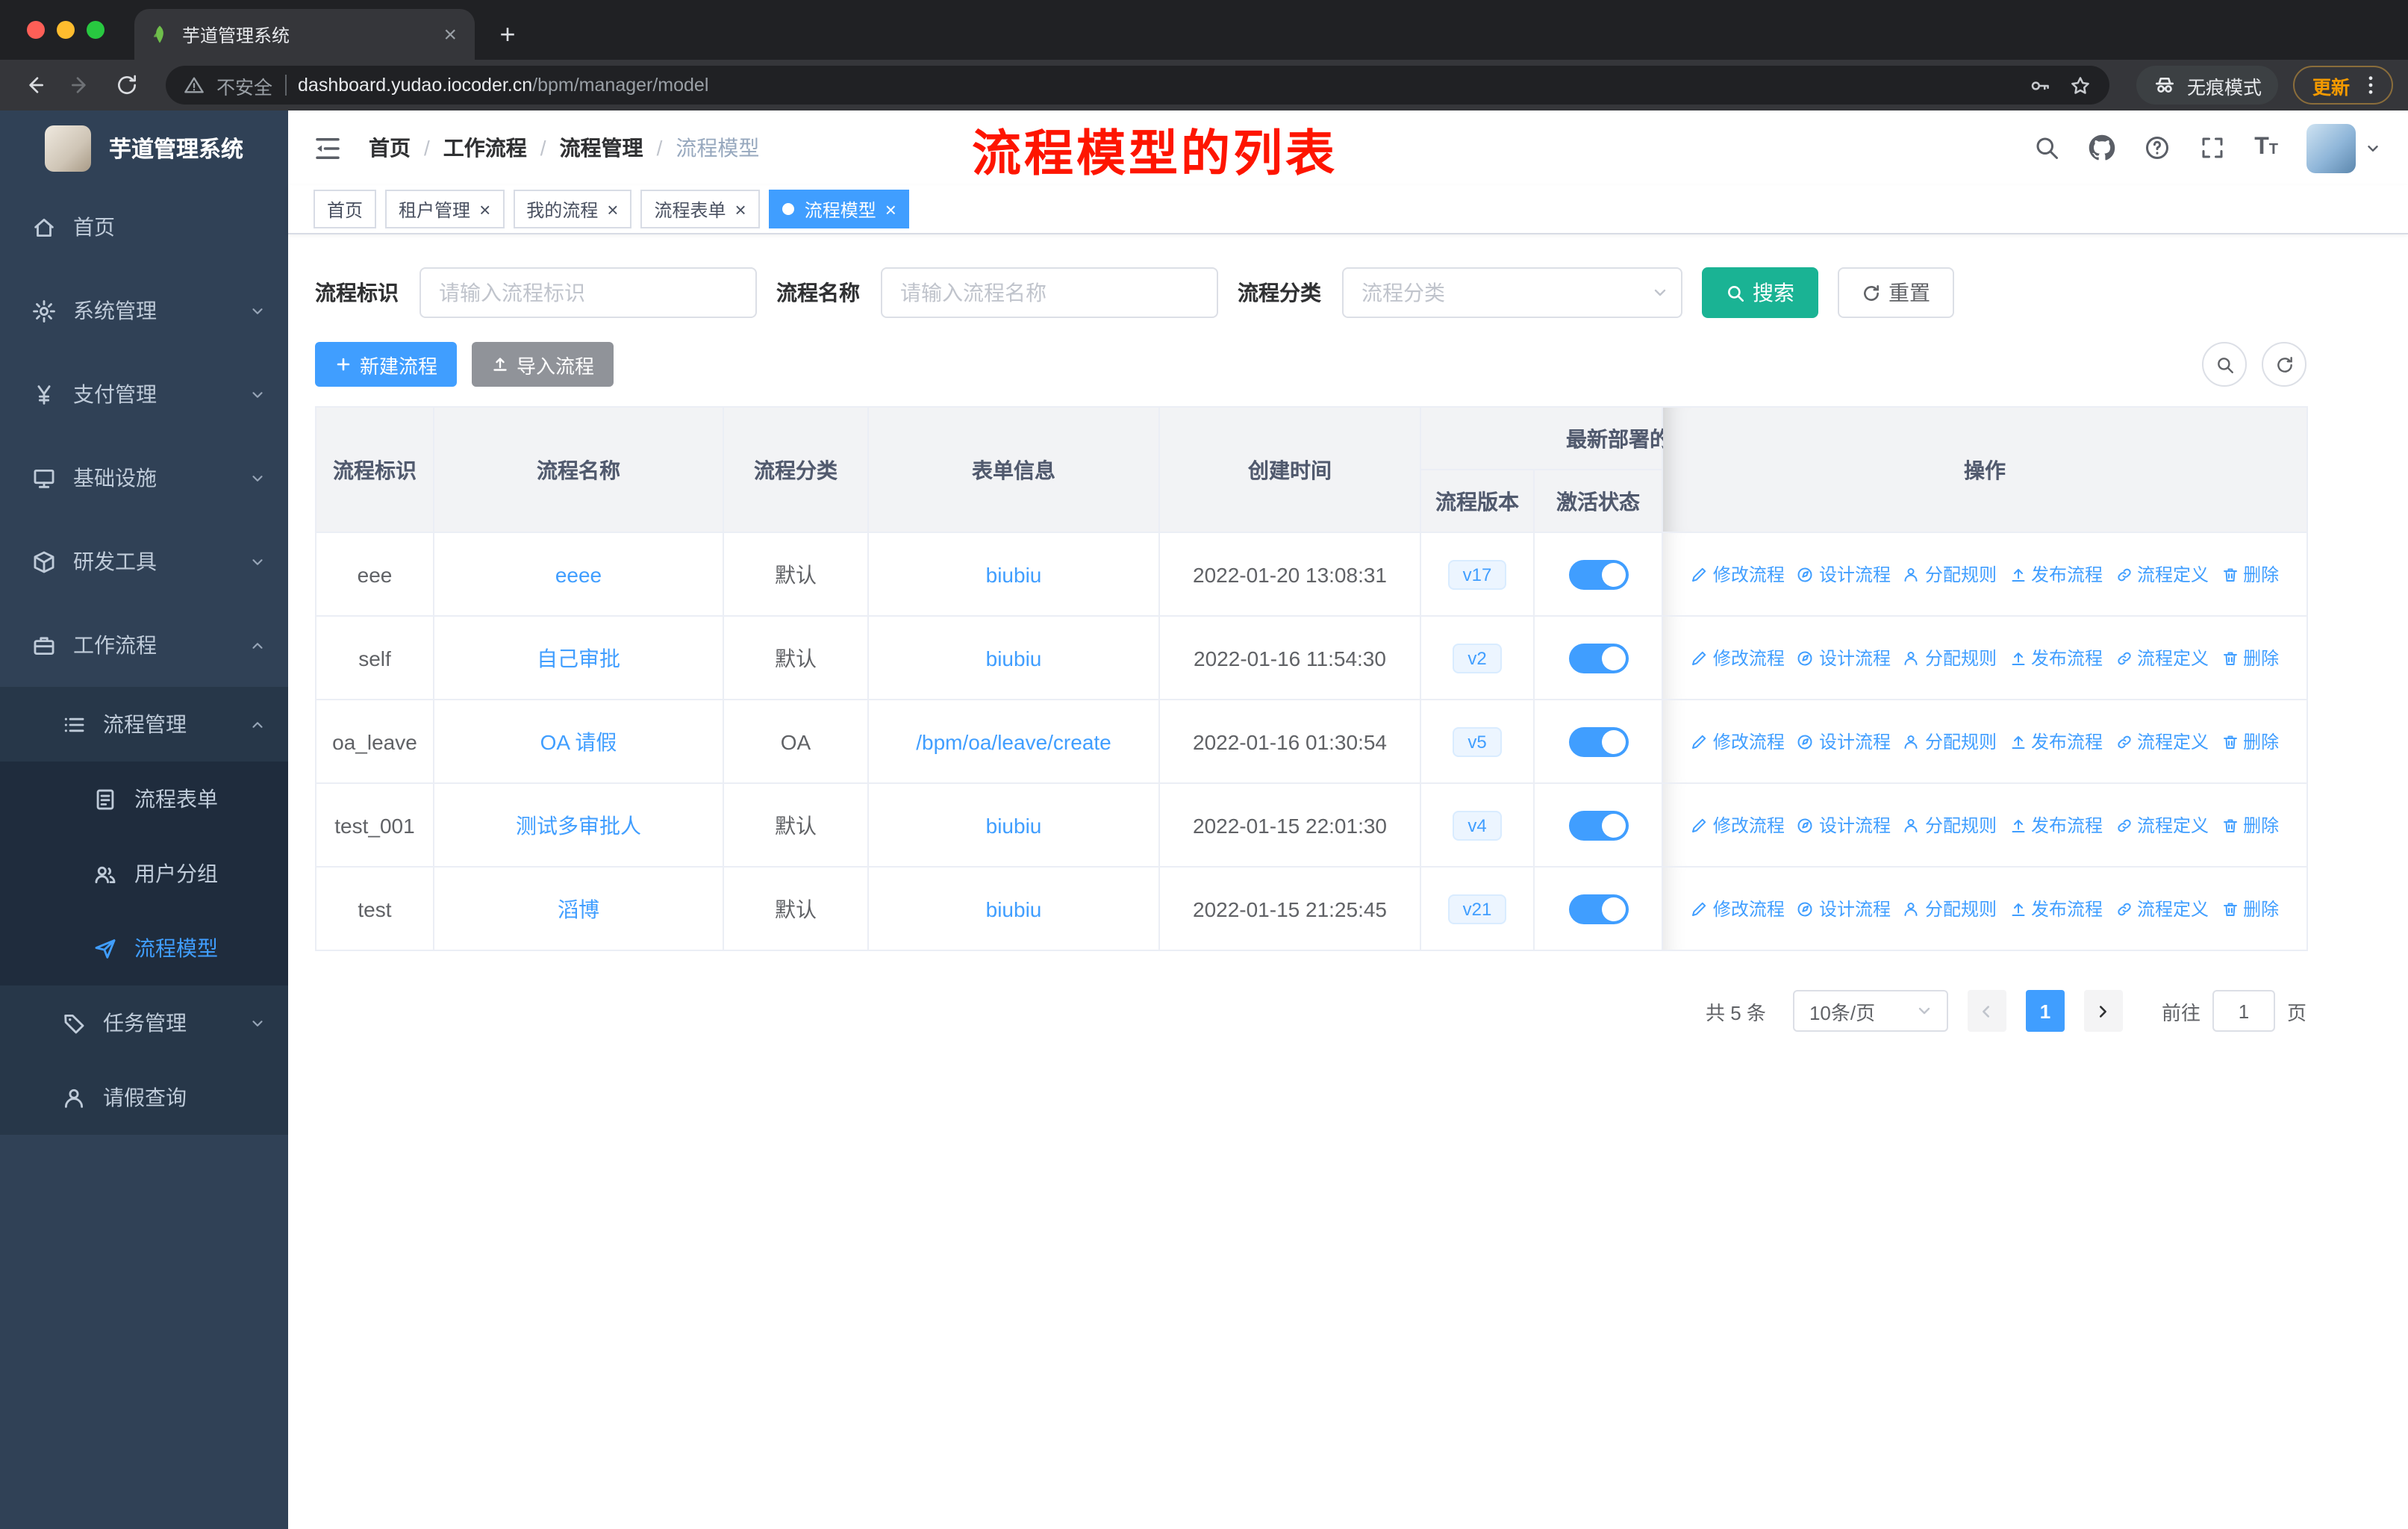  I want to click on create-process-button: 新建流程, so click(386, 365).